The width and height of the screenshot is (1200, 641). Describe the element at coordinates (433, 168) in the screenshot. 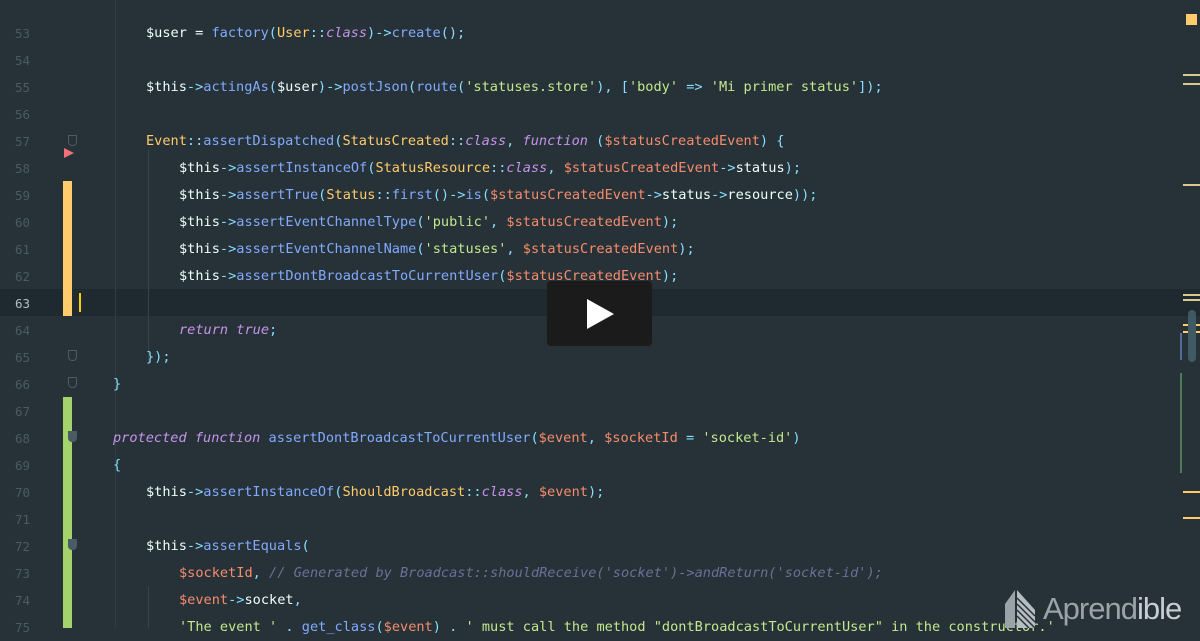

I see `code-token: StatusResource` at that location.